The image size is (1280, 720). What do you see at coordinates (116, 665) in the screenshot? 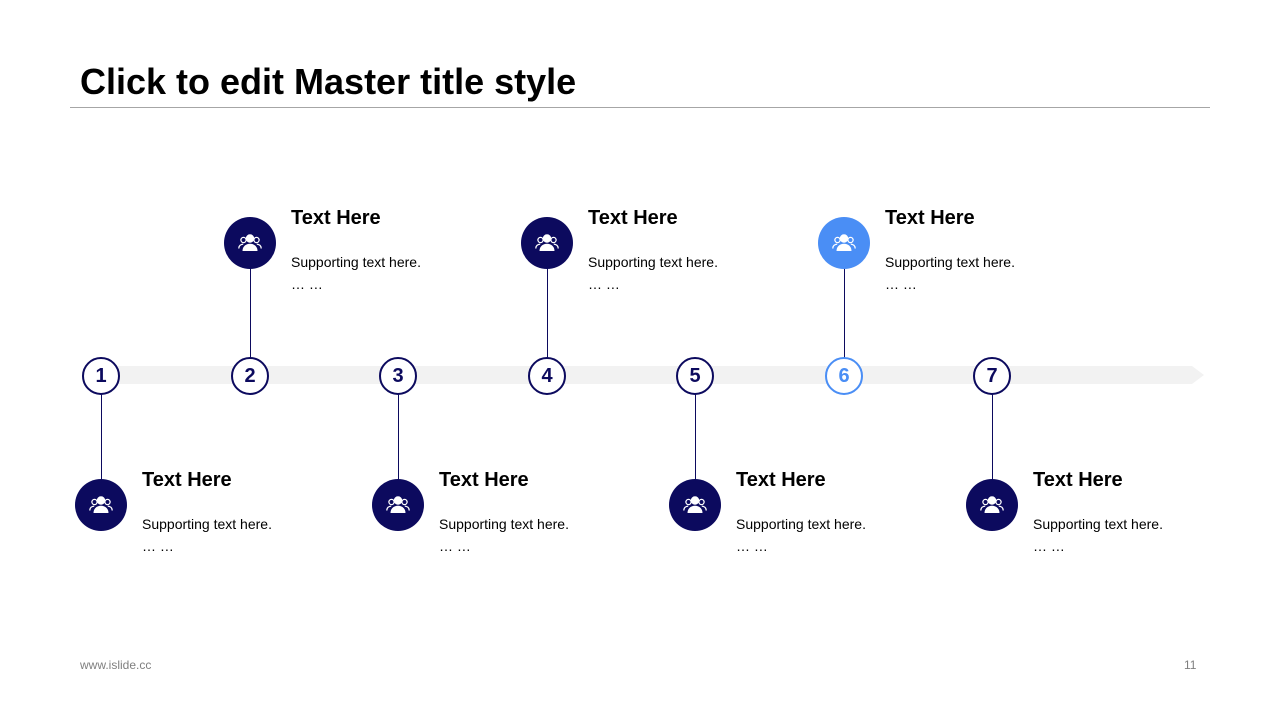
I see `footer-url: www.islide.cc` at bounding box center [116, 665].